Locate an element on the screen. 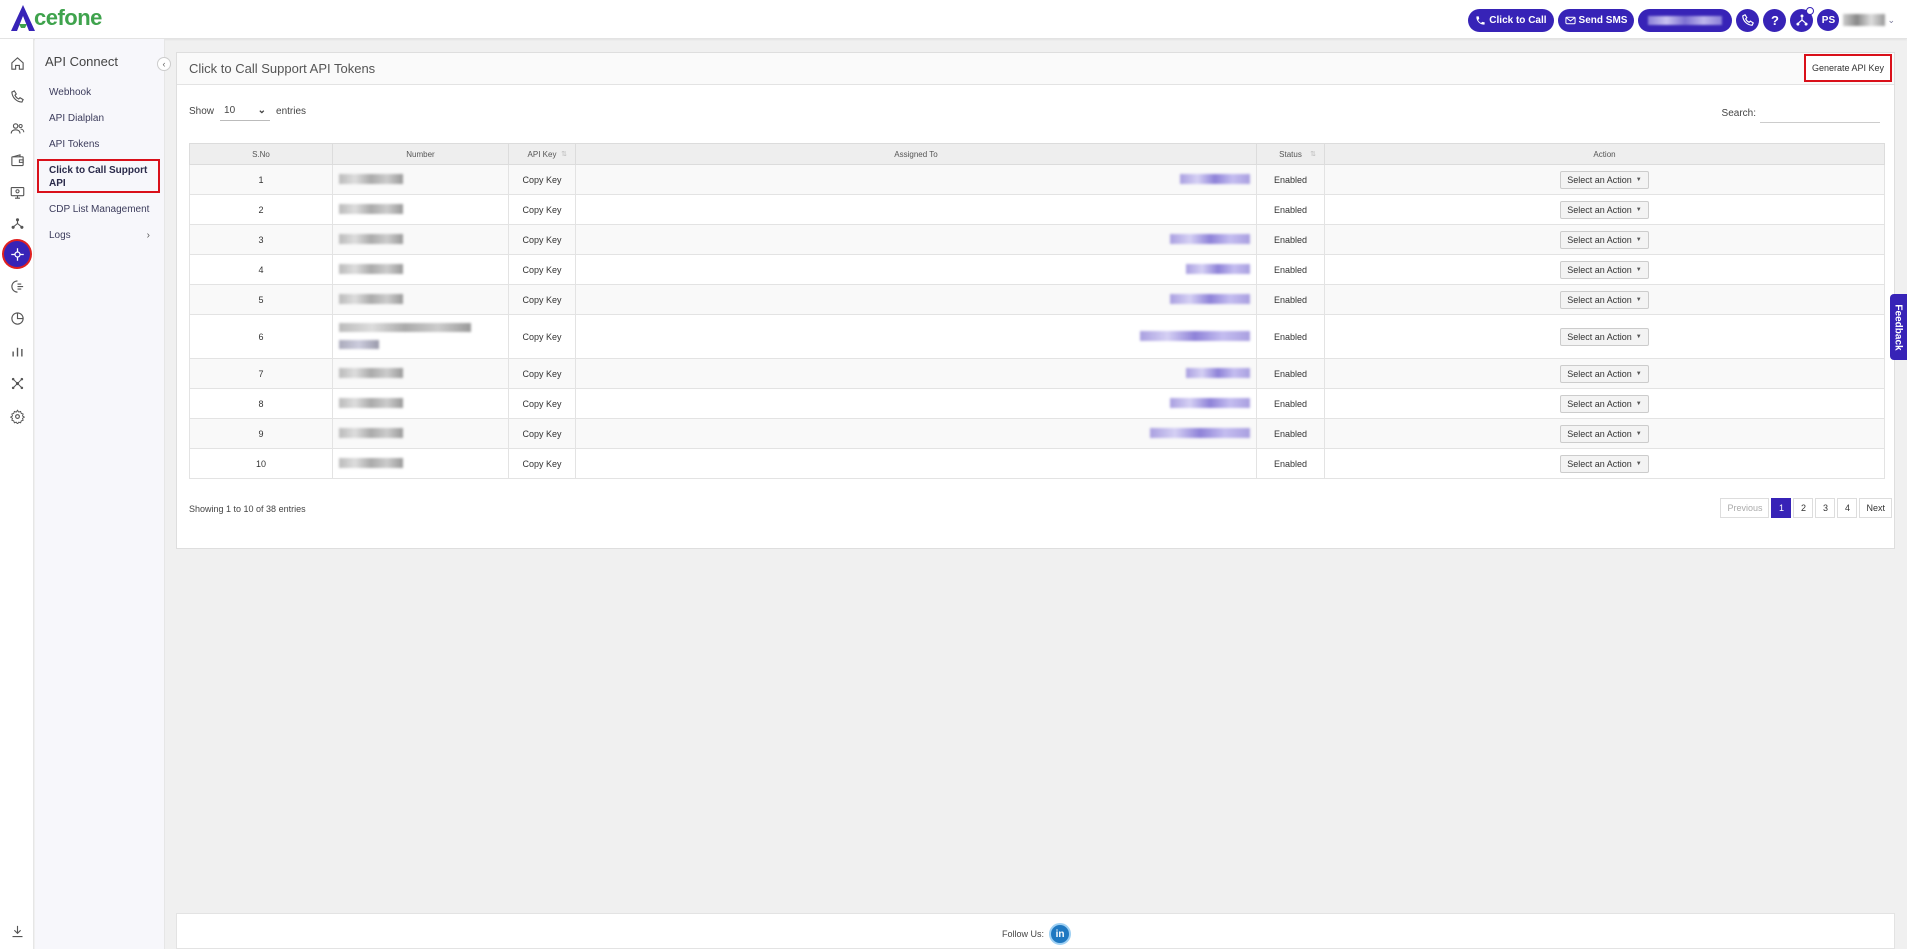  monitor-icon is located at coordinates (17, 192).